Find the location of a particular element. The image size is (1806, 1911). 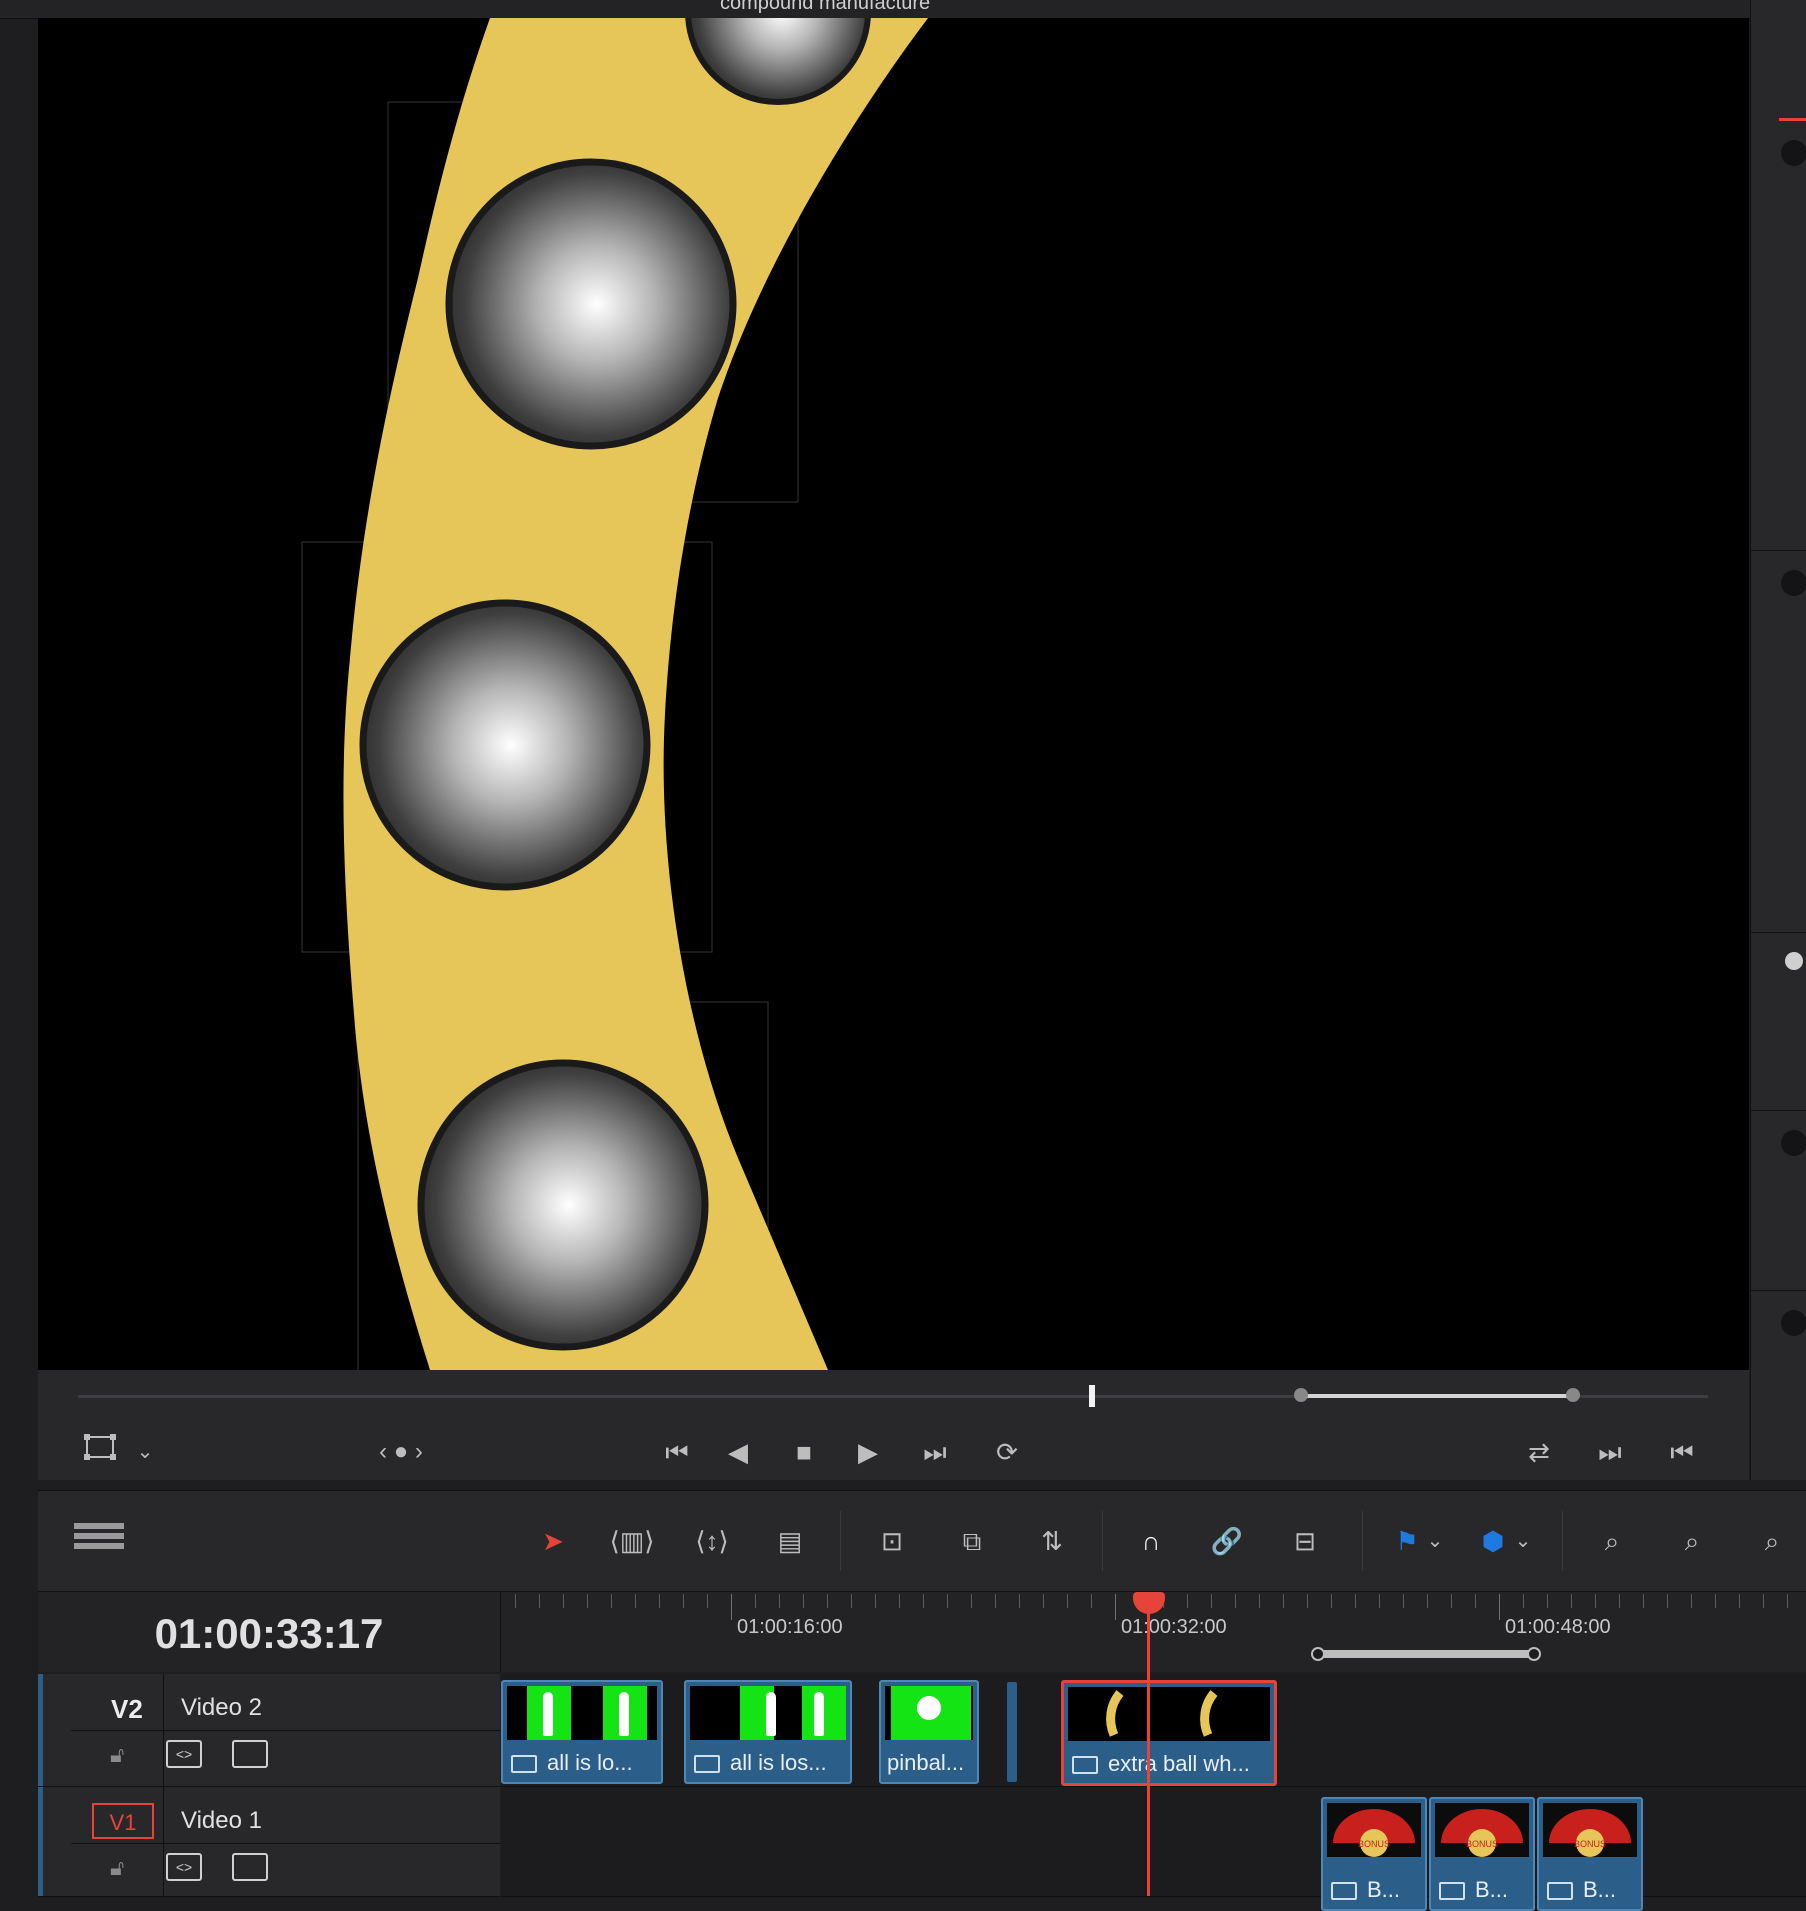

in-out-range is located at coordinates (1437, 1396).